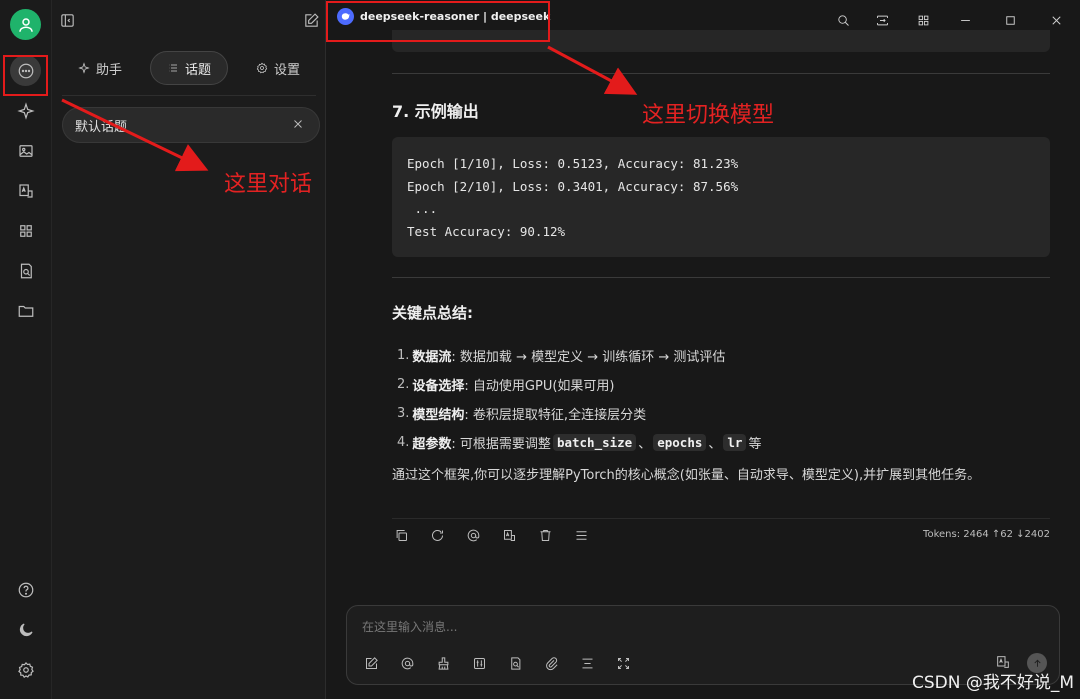  I want to click on minimize-button, so click(965, 20).